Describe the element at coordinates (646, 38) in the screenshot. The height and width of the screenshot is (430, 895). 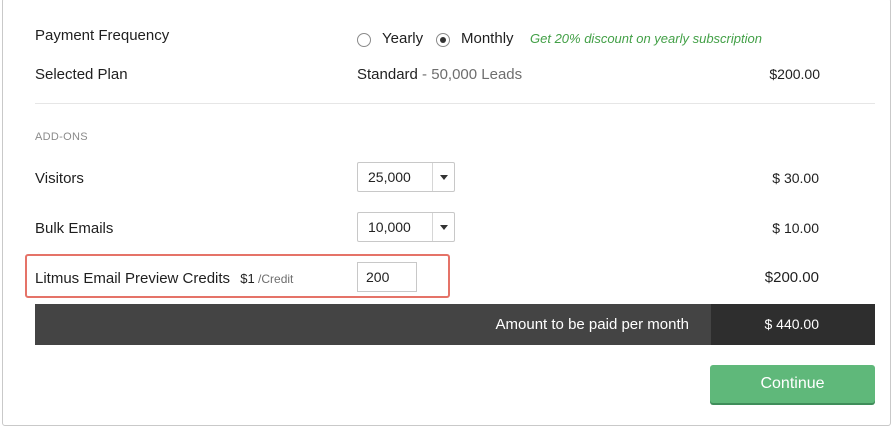
I see `yearly-discount-note: Get 20% discount on yearly subscription` at that location.